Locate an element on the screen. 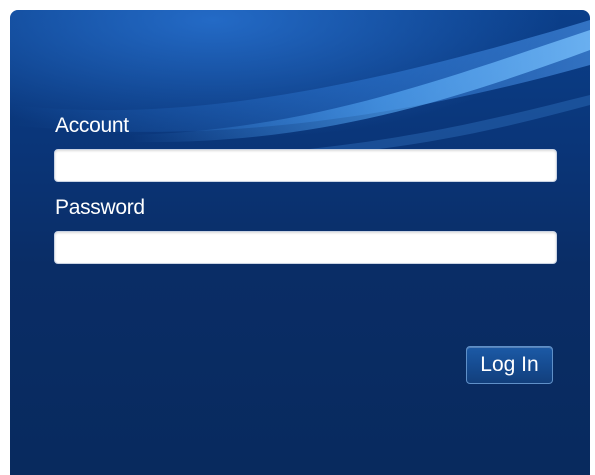  account-input is located at coordinates (305, 165).